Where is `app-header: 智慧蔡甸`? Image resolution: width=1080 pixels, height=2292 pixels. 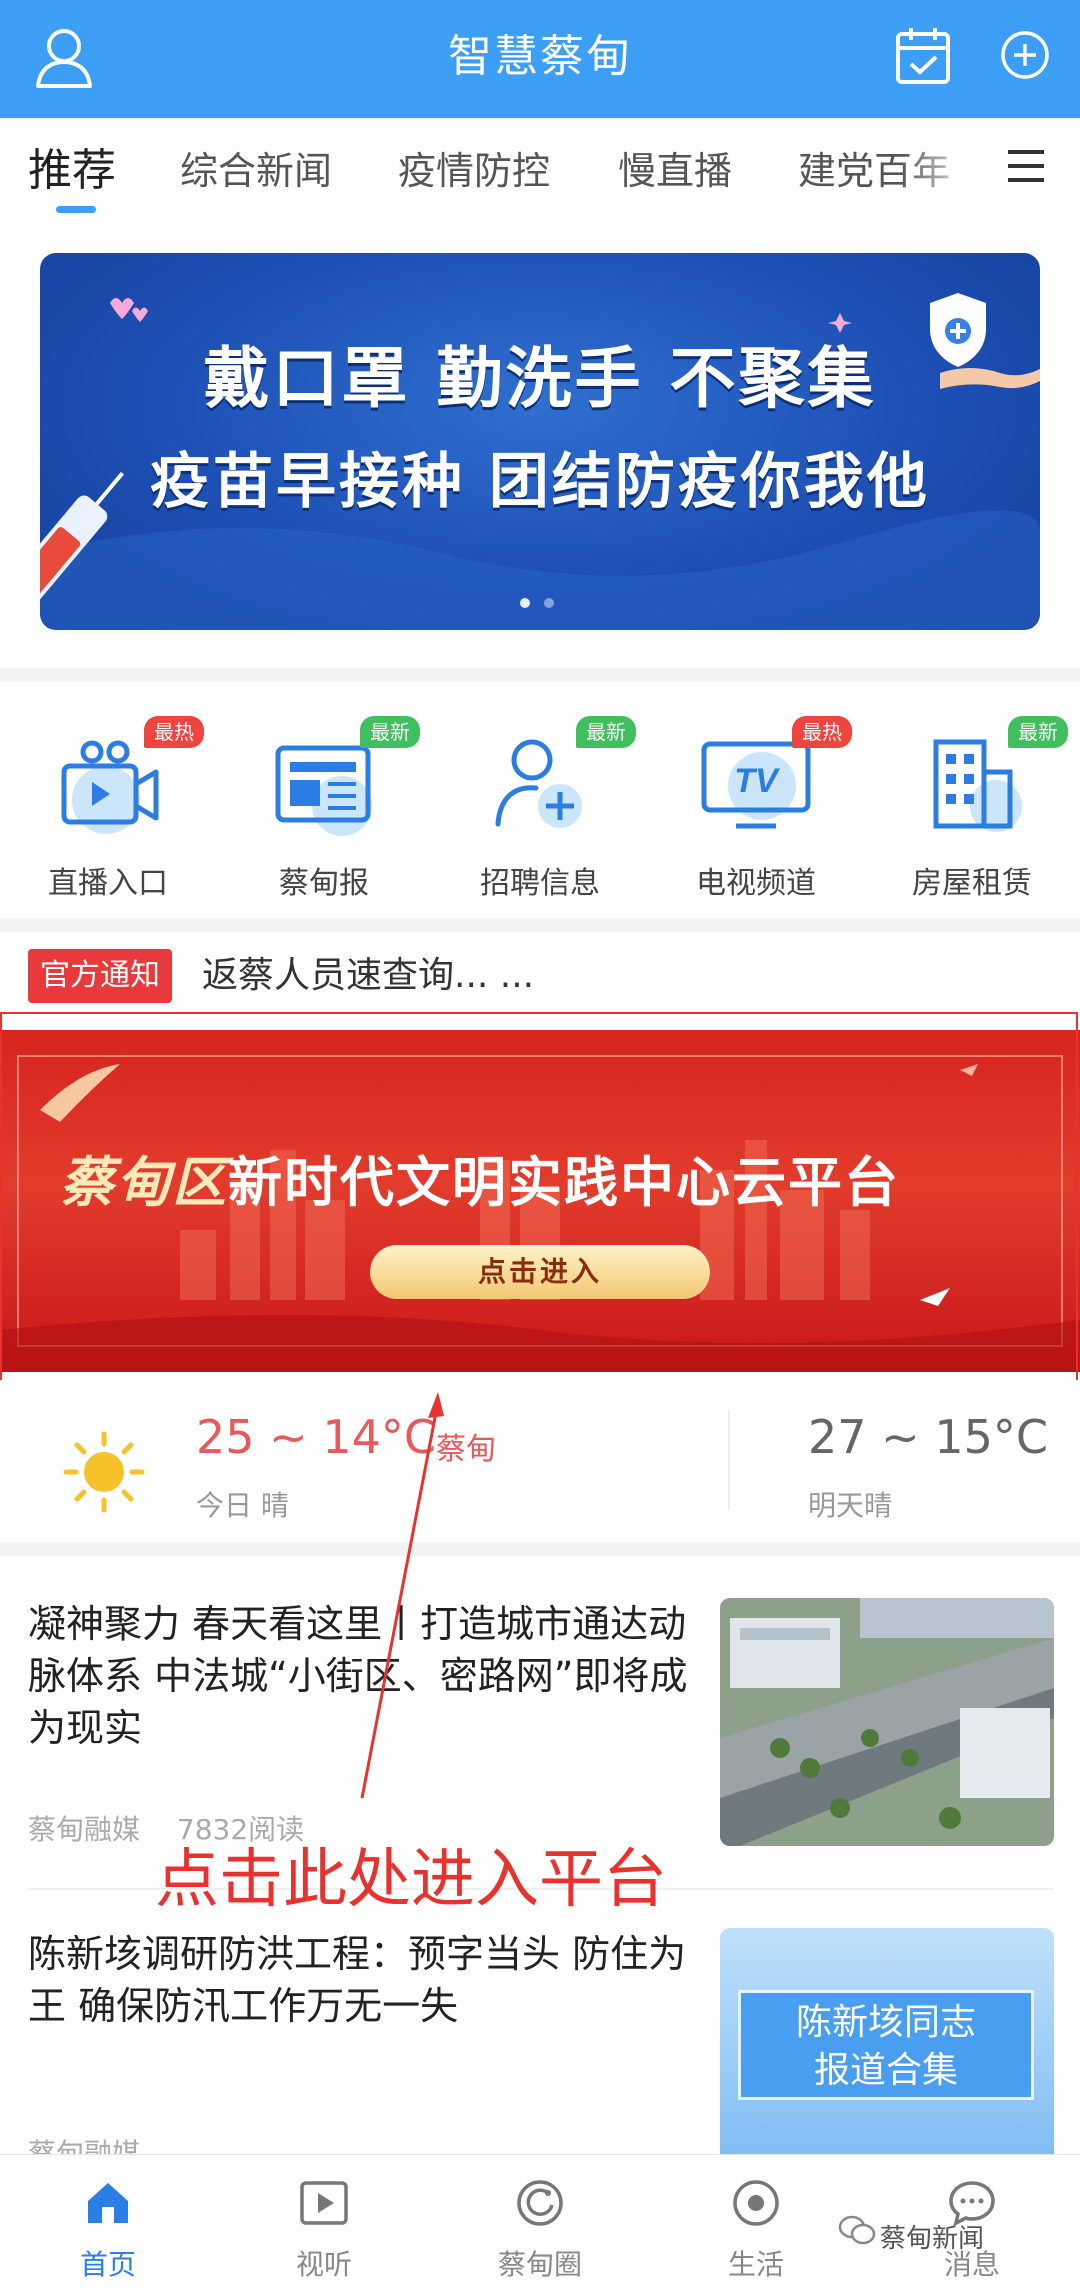 app-header: 智慧蔡甸 is located at coordinates (540, 59).